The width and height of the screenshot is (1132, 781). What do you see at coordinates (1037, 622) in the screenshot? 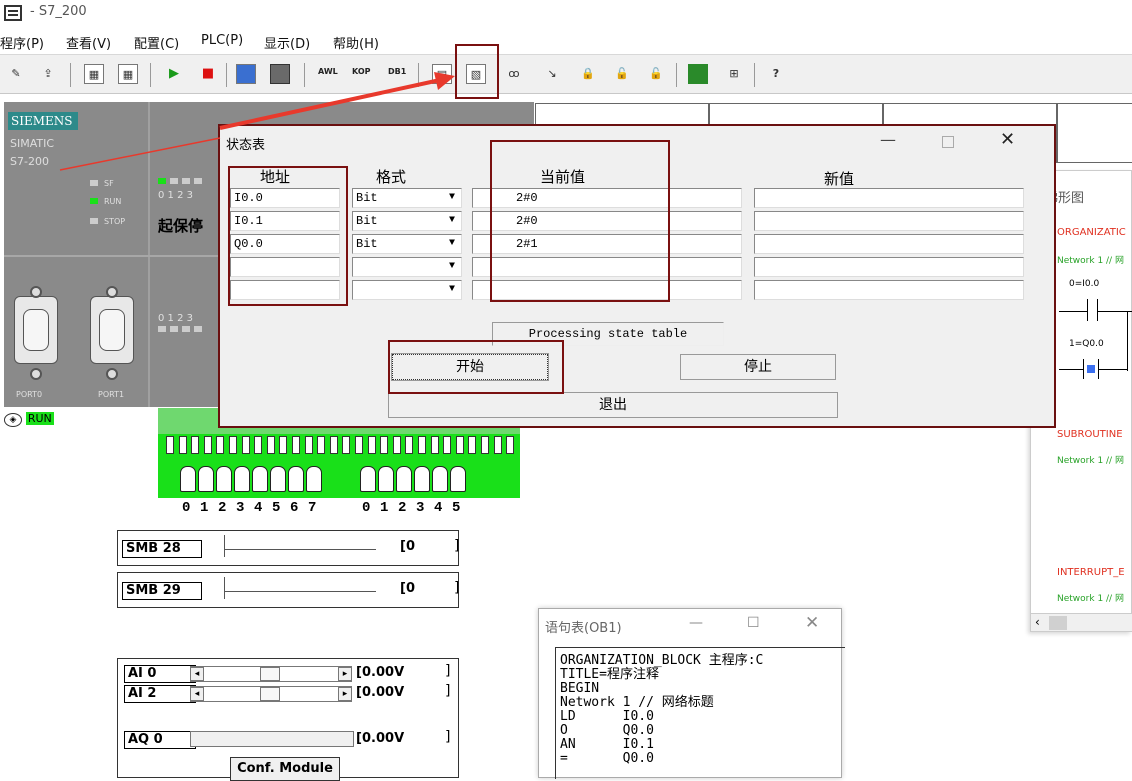
I see `scroll-left-icon: ‹` at bounding box center [1037, 622].